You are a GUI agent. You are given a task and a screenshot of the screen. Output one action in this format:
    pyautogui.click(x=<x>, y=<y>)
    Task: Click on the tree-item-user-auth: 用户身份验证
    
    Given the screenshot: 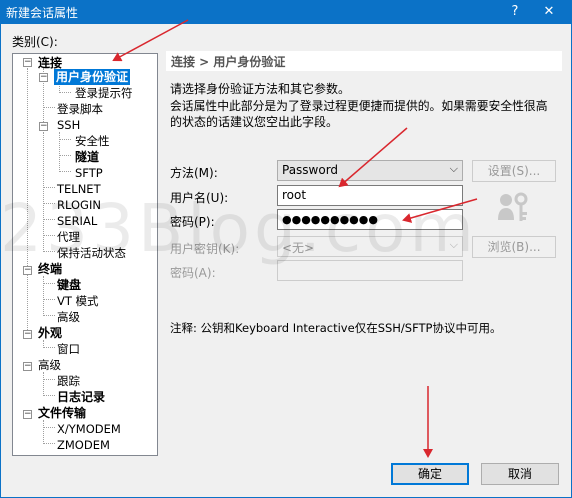 What is the action you would take?
    pyautogui.click(x=92, y=77)
    